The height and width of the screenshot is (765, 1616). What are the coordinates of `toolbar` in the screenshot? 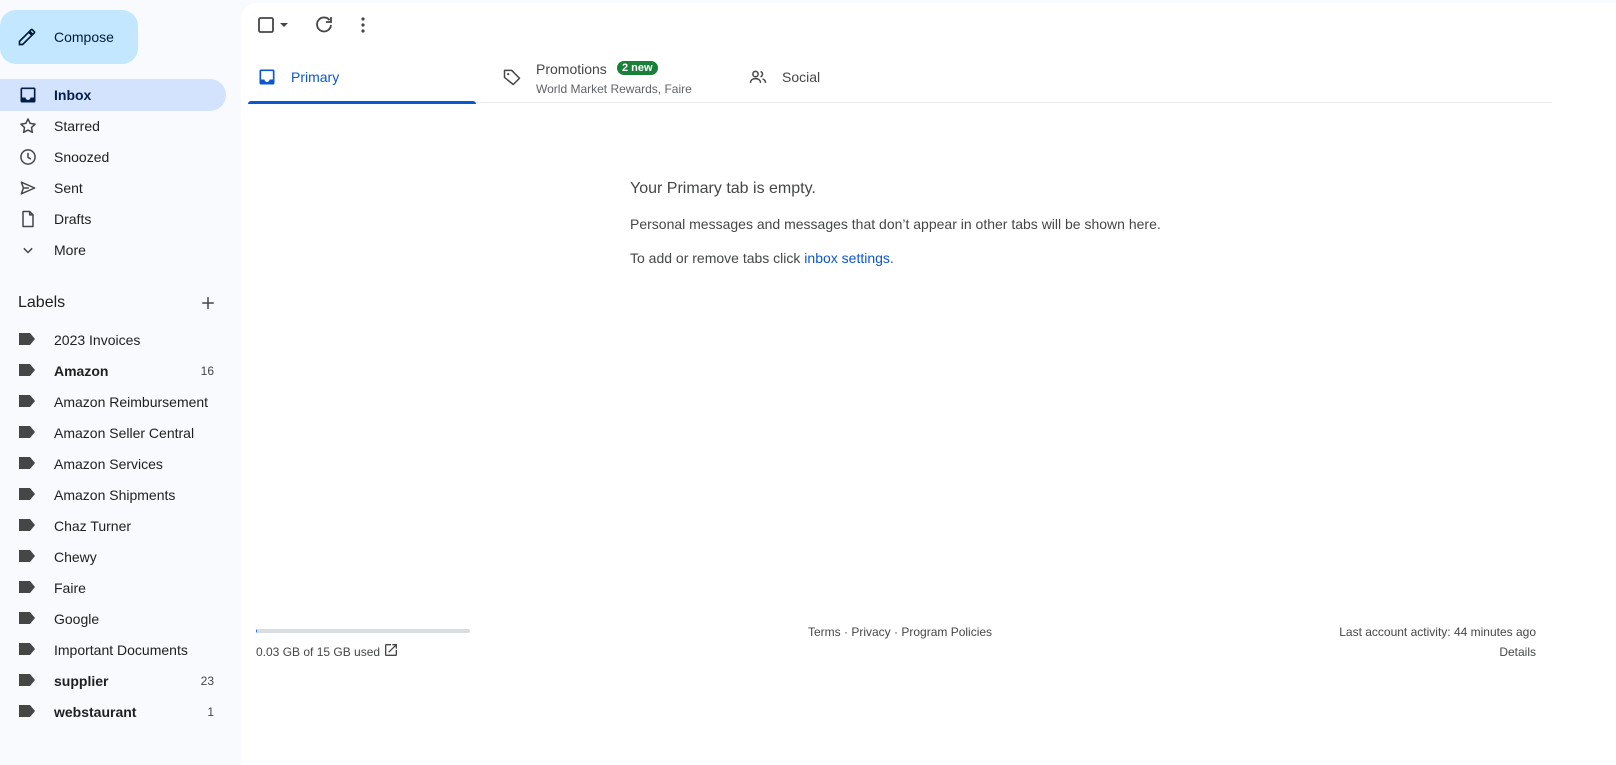 It's located at (928, 25).